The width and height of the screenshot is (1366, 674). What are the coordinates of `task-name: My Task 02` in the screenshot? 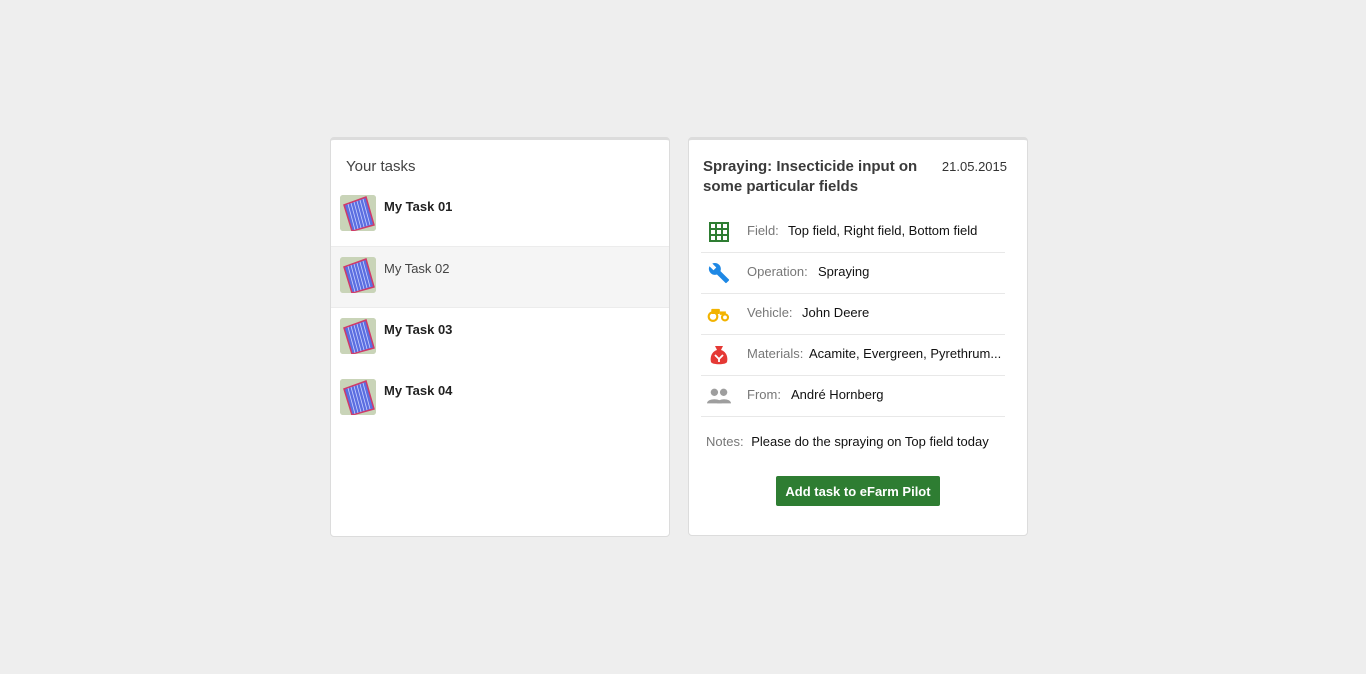 It's located at (417, 268).